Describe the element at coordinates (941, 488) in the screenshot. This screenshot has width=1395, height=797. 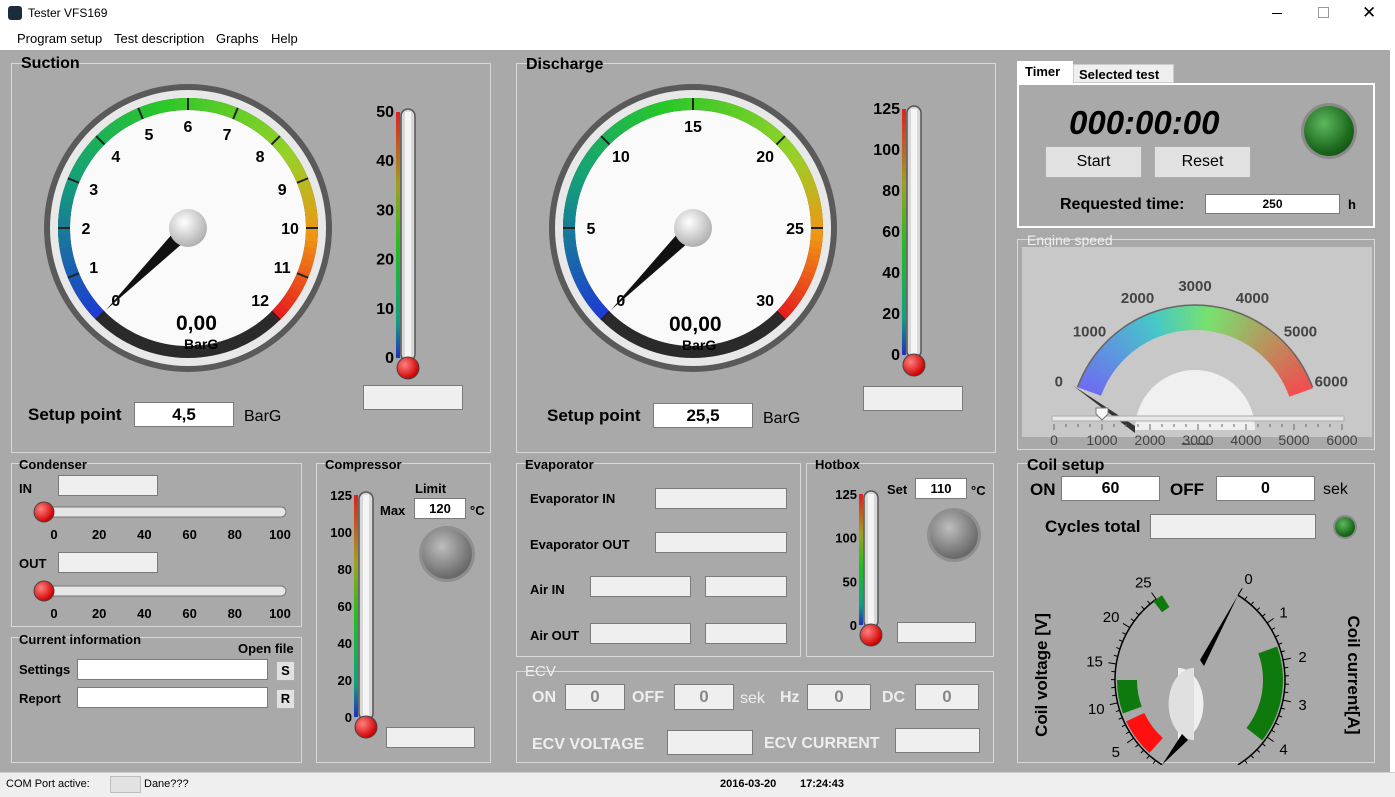
I see `hotbox-set-input: 110` at that location.